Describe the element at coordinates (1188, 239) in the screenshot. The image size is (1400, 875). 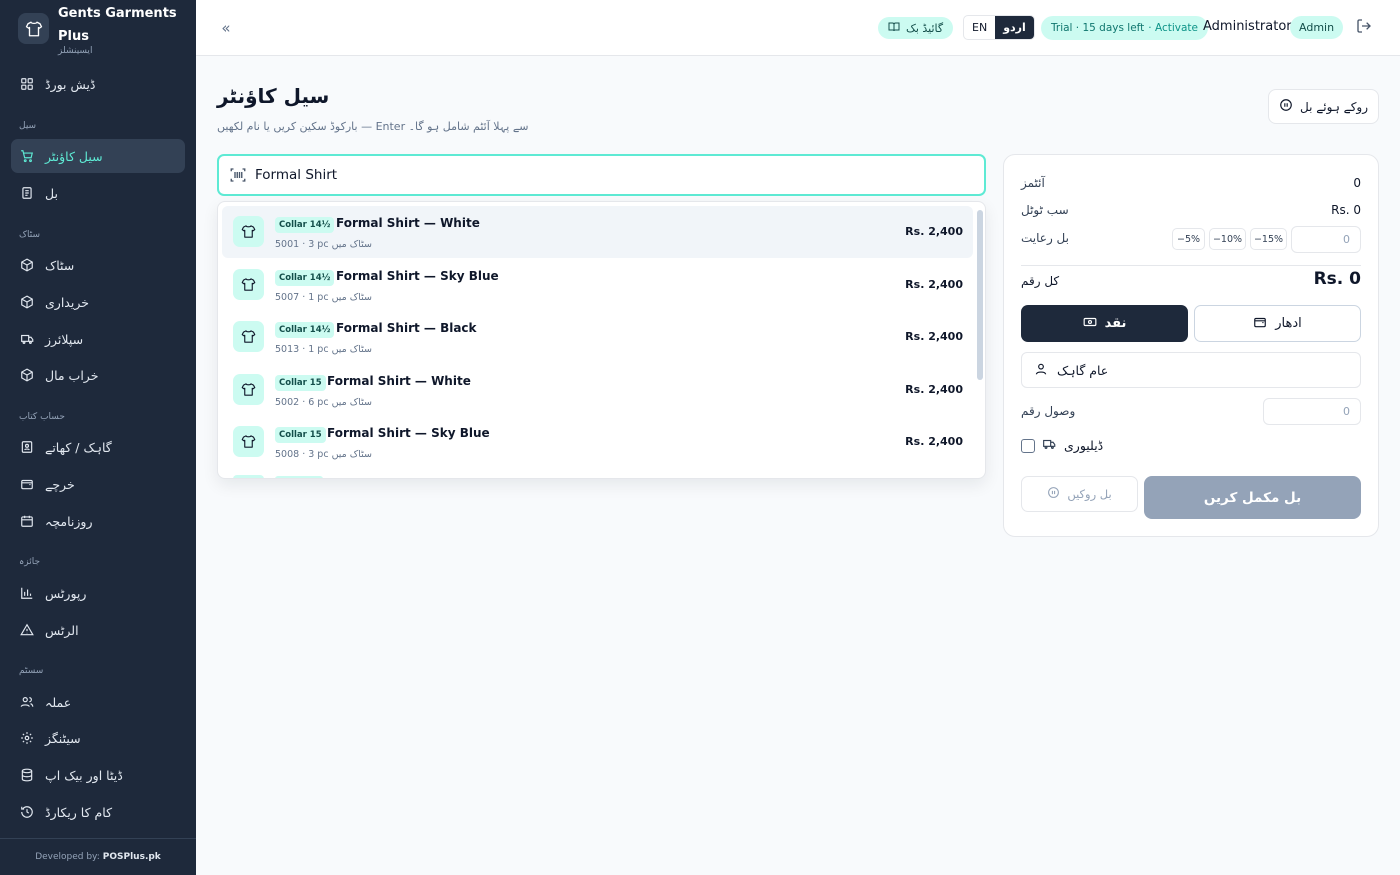
I see `discount-5-button: −5%` at that location.